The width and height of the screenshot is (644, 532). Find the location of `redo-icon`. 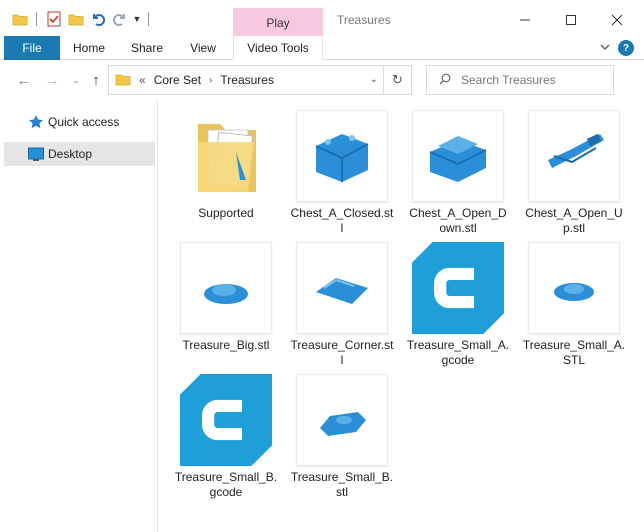

redo-icon is located at coordinates (120, 19).